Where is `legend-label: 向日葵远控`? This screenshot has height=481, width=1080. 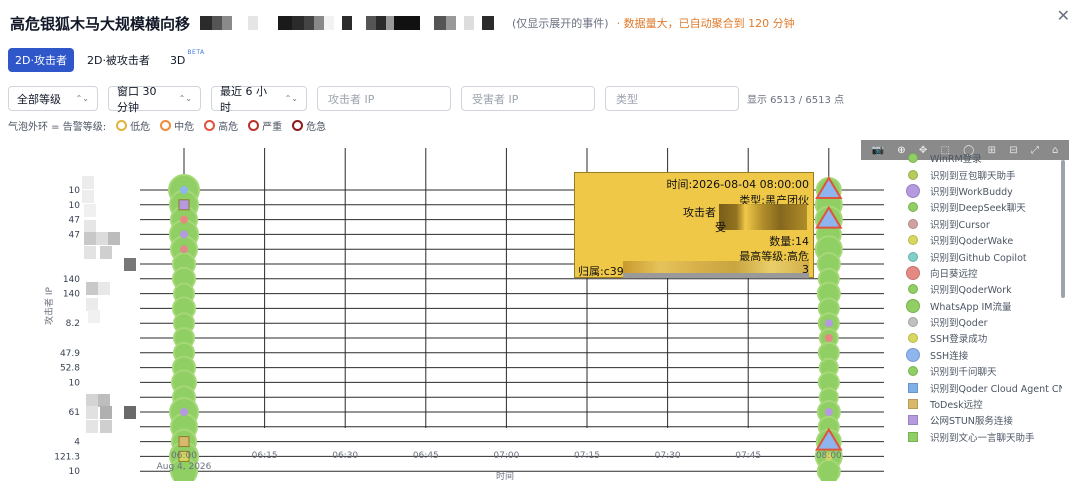 legend-label: 向日葵远控 is located at coordinates (954, 274).